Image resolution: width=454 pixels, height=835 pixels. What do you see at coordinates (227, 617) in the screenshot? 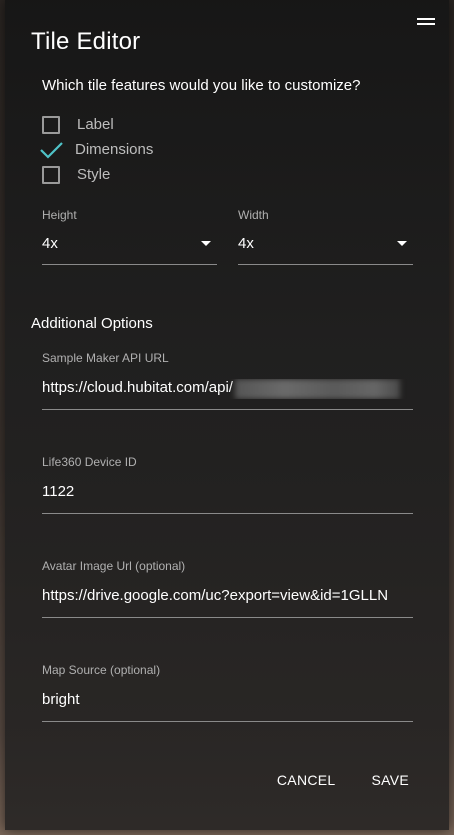
I see `avatar-image-url-underline` at bounding box center [227, 617].